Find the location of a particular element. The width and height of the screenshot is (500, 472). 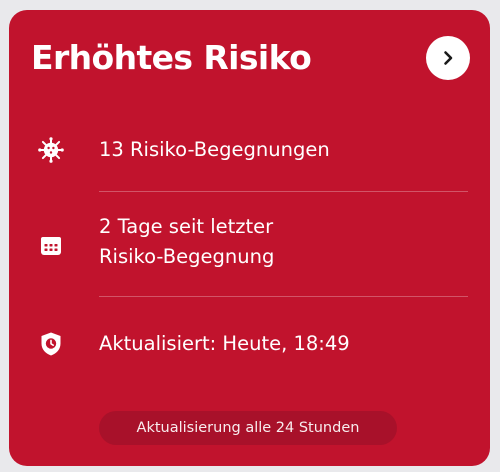

risk-encounters-row: 13 Risiko-Begegnungen is located at coordinates (249, 150).